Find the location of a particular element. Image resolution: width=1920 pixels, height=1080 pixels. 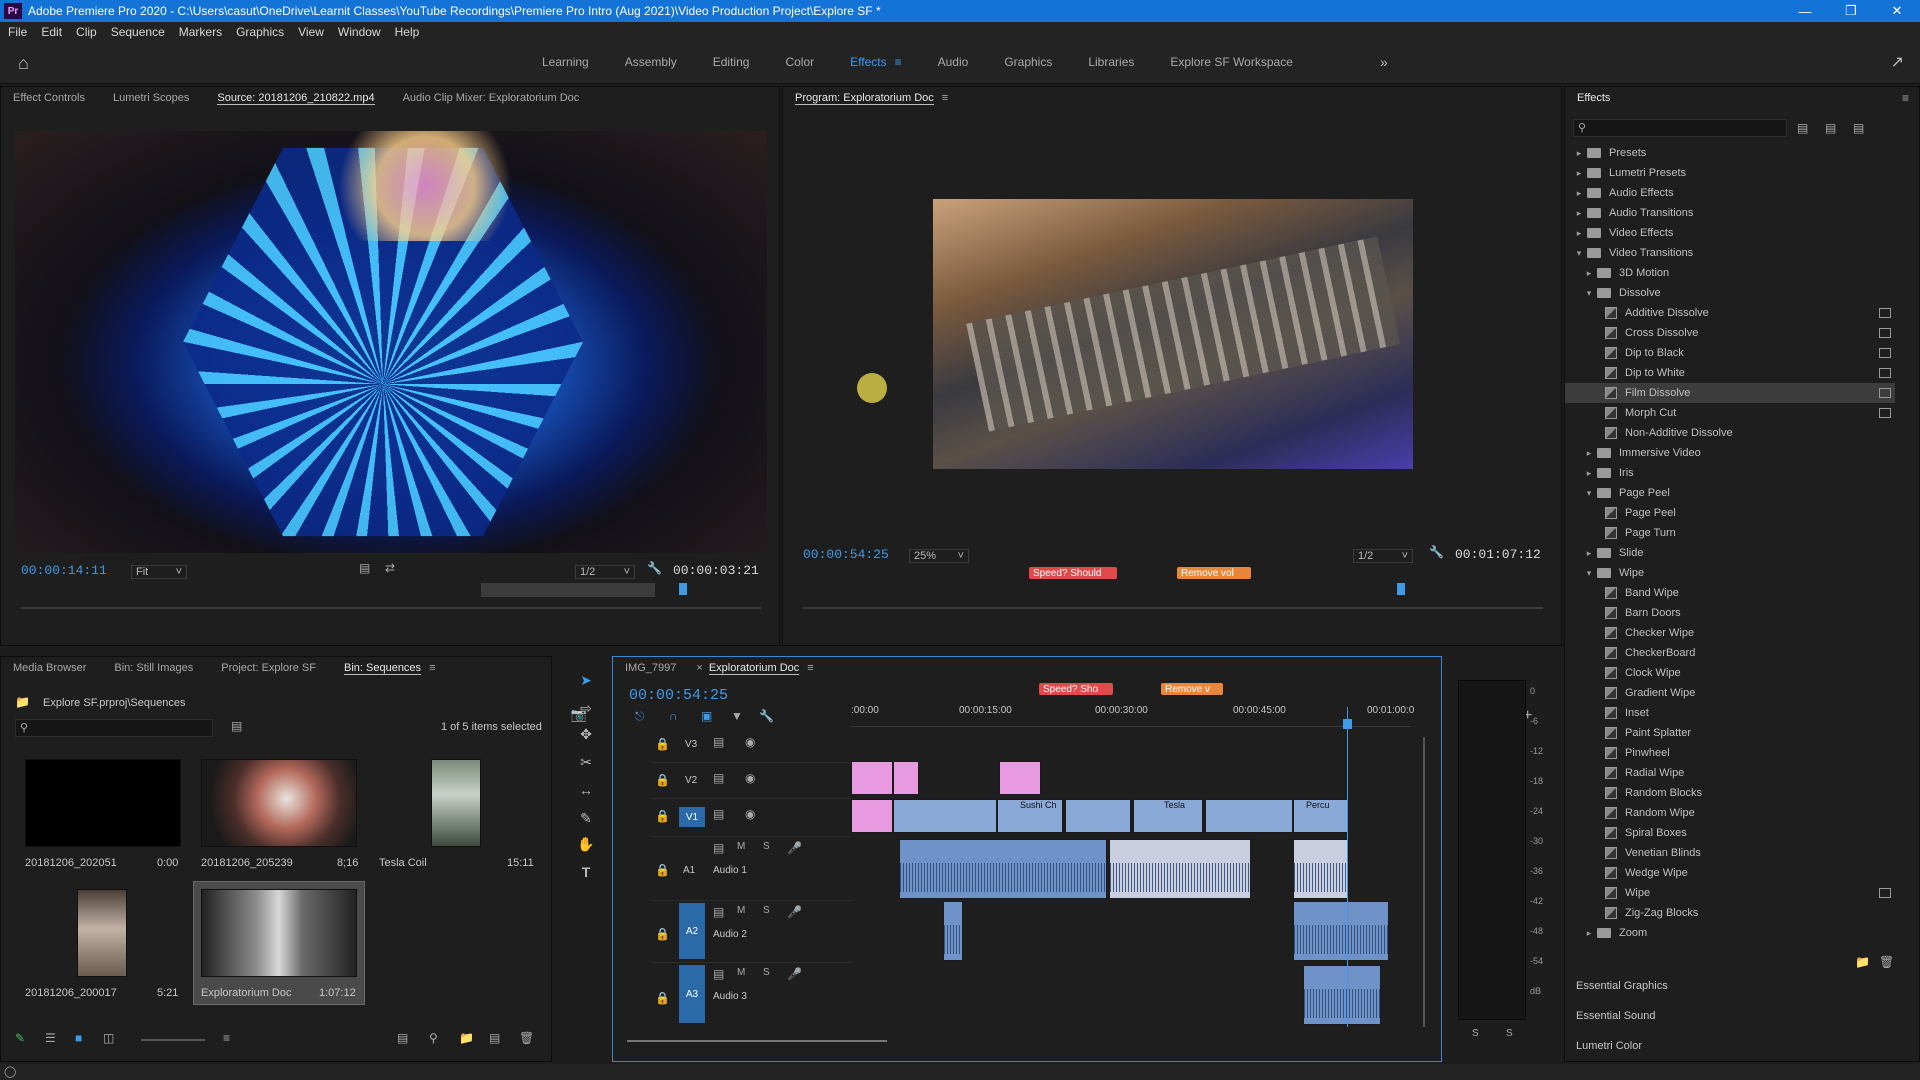

lumetri-color-panel-tab: Lumetri Color is located at coordinates (1609, 1046).